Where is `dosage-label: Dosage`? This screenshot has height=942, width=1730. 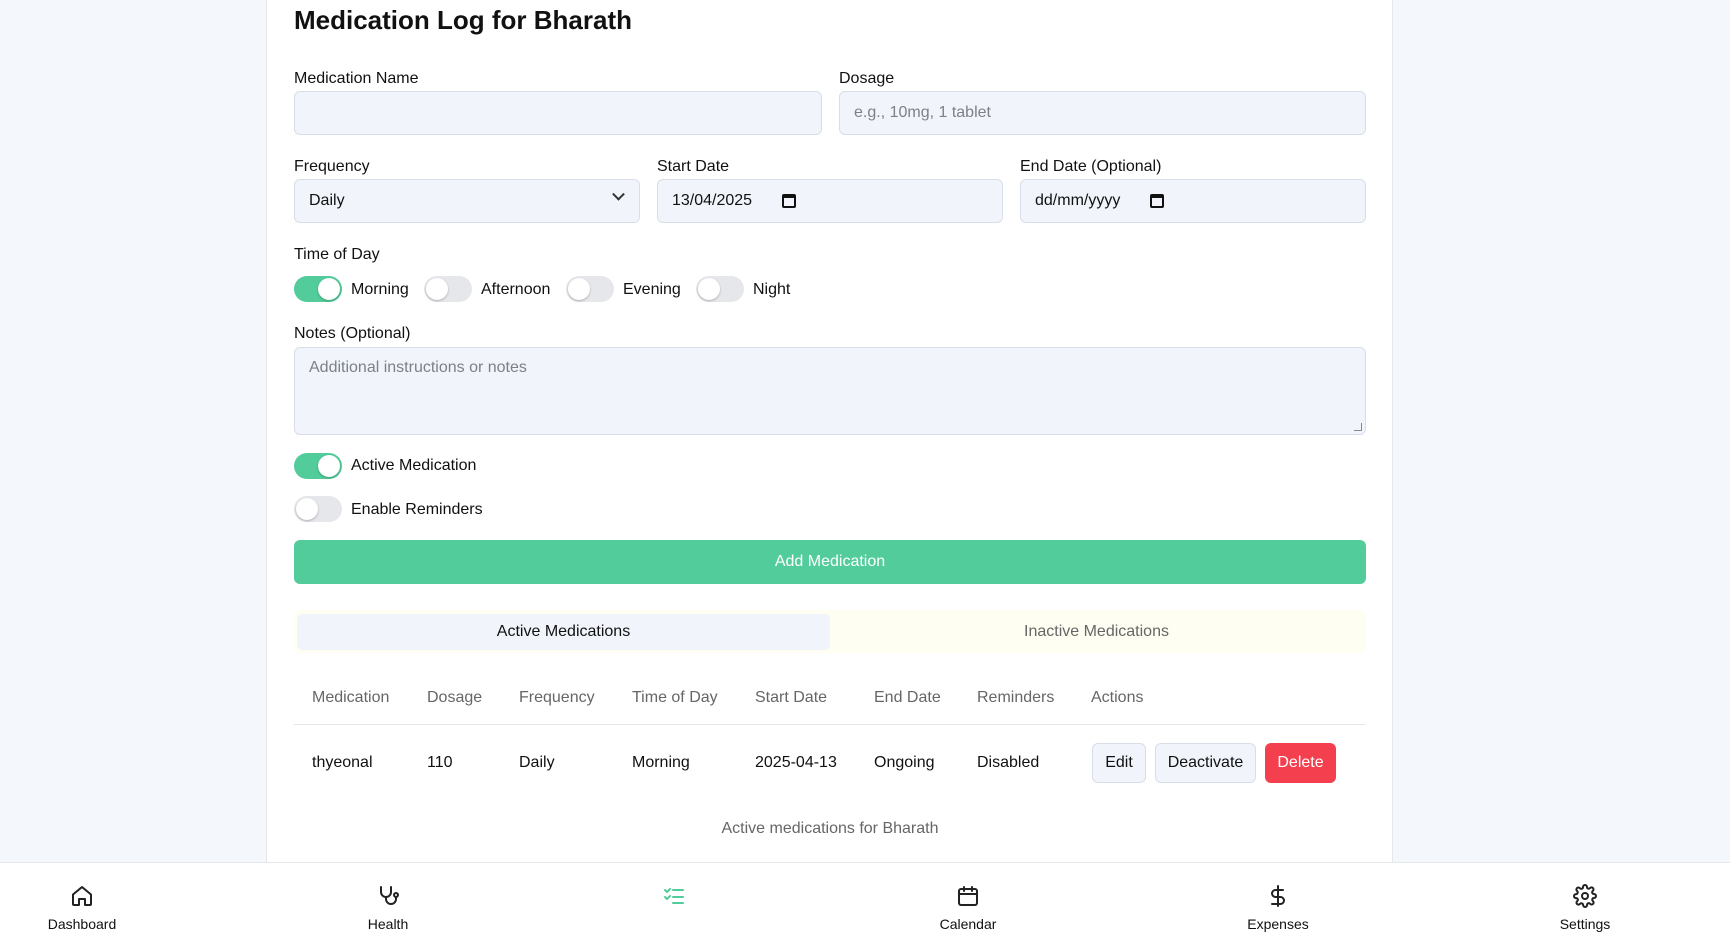 dosage-label: Dosage is located at coordinates (867, 78).